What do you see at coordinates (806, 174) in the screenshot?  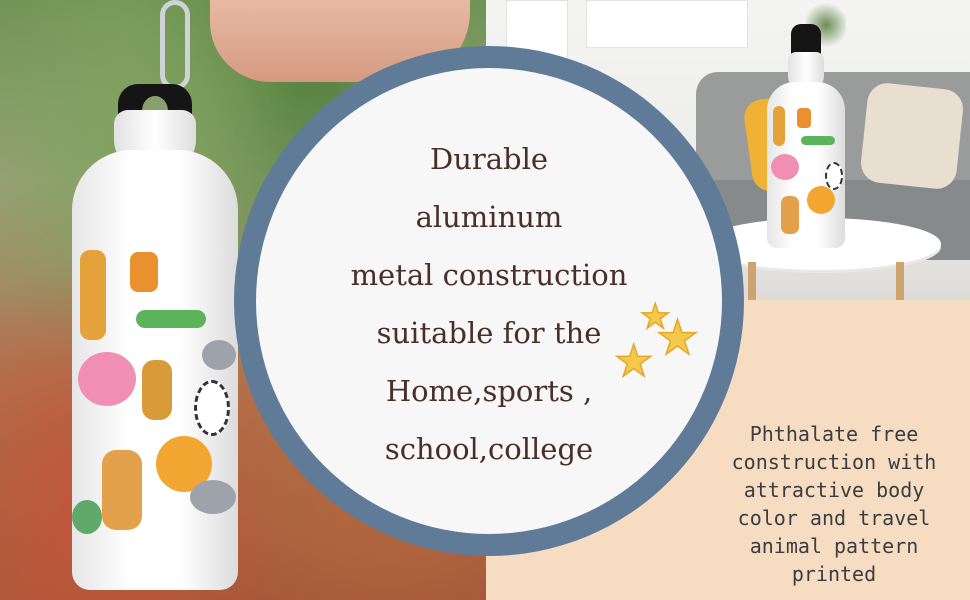 I see `small-animal-print-pattern` at bounding box center [806, 174].